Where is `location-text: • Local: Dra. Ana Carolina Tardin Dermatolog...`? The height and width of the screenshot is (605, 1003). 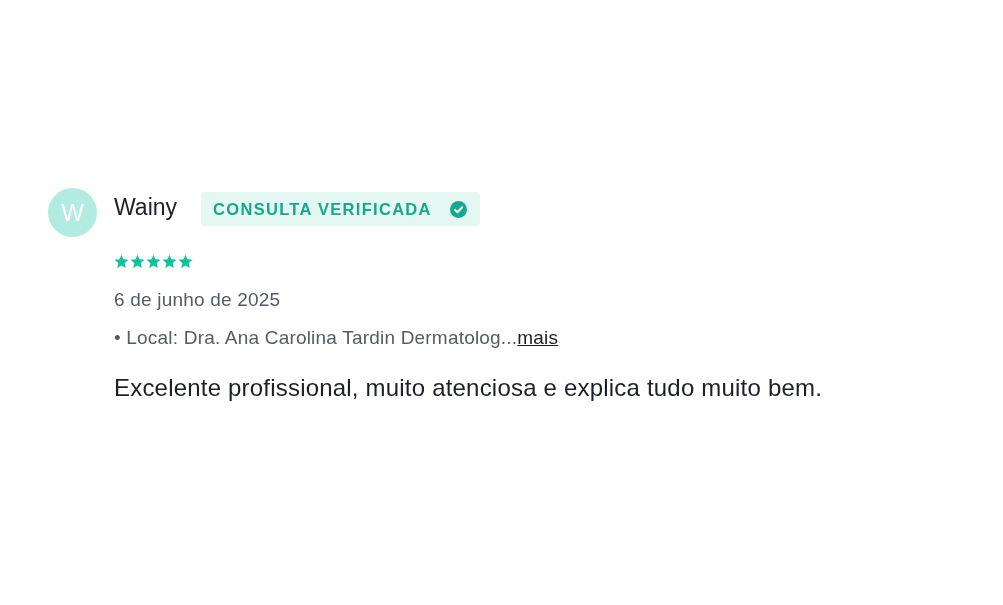 location-text: • Local: Dra. Ana Carolina Tardin Dermatolog... is located at coordinates (316, 338).